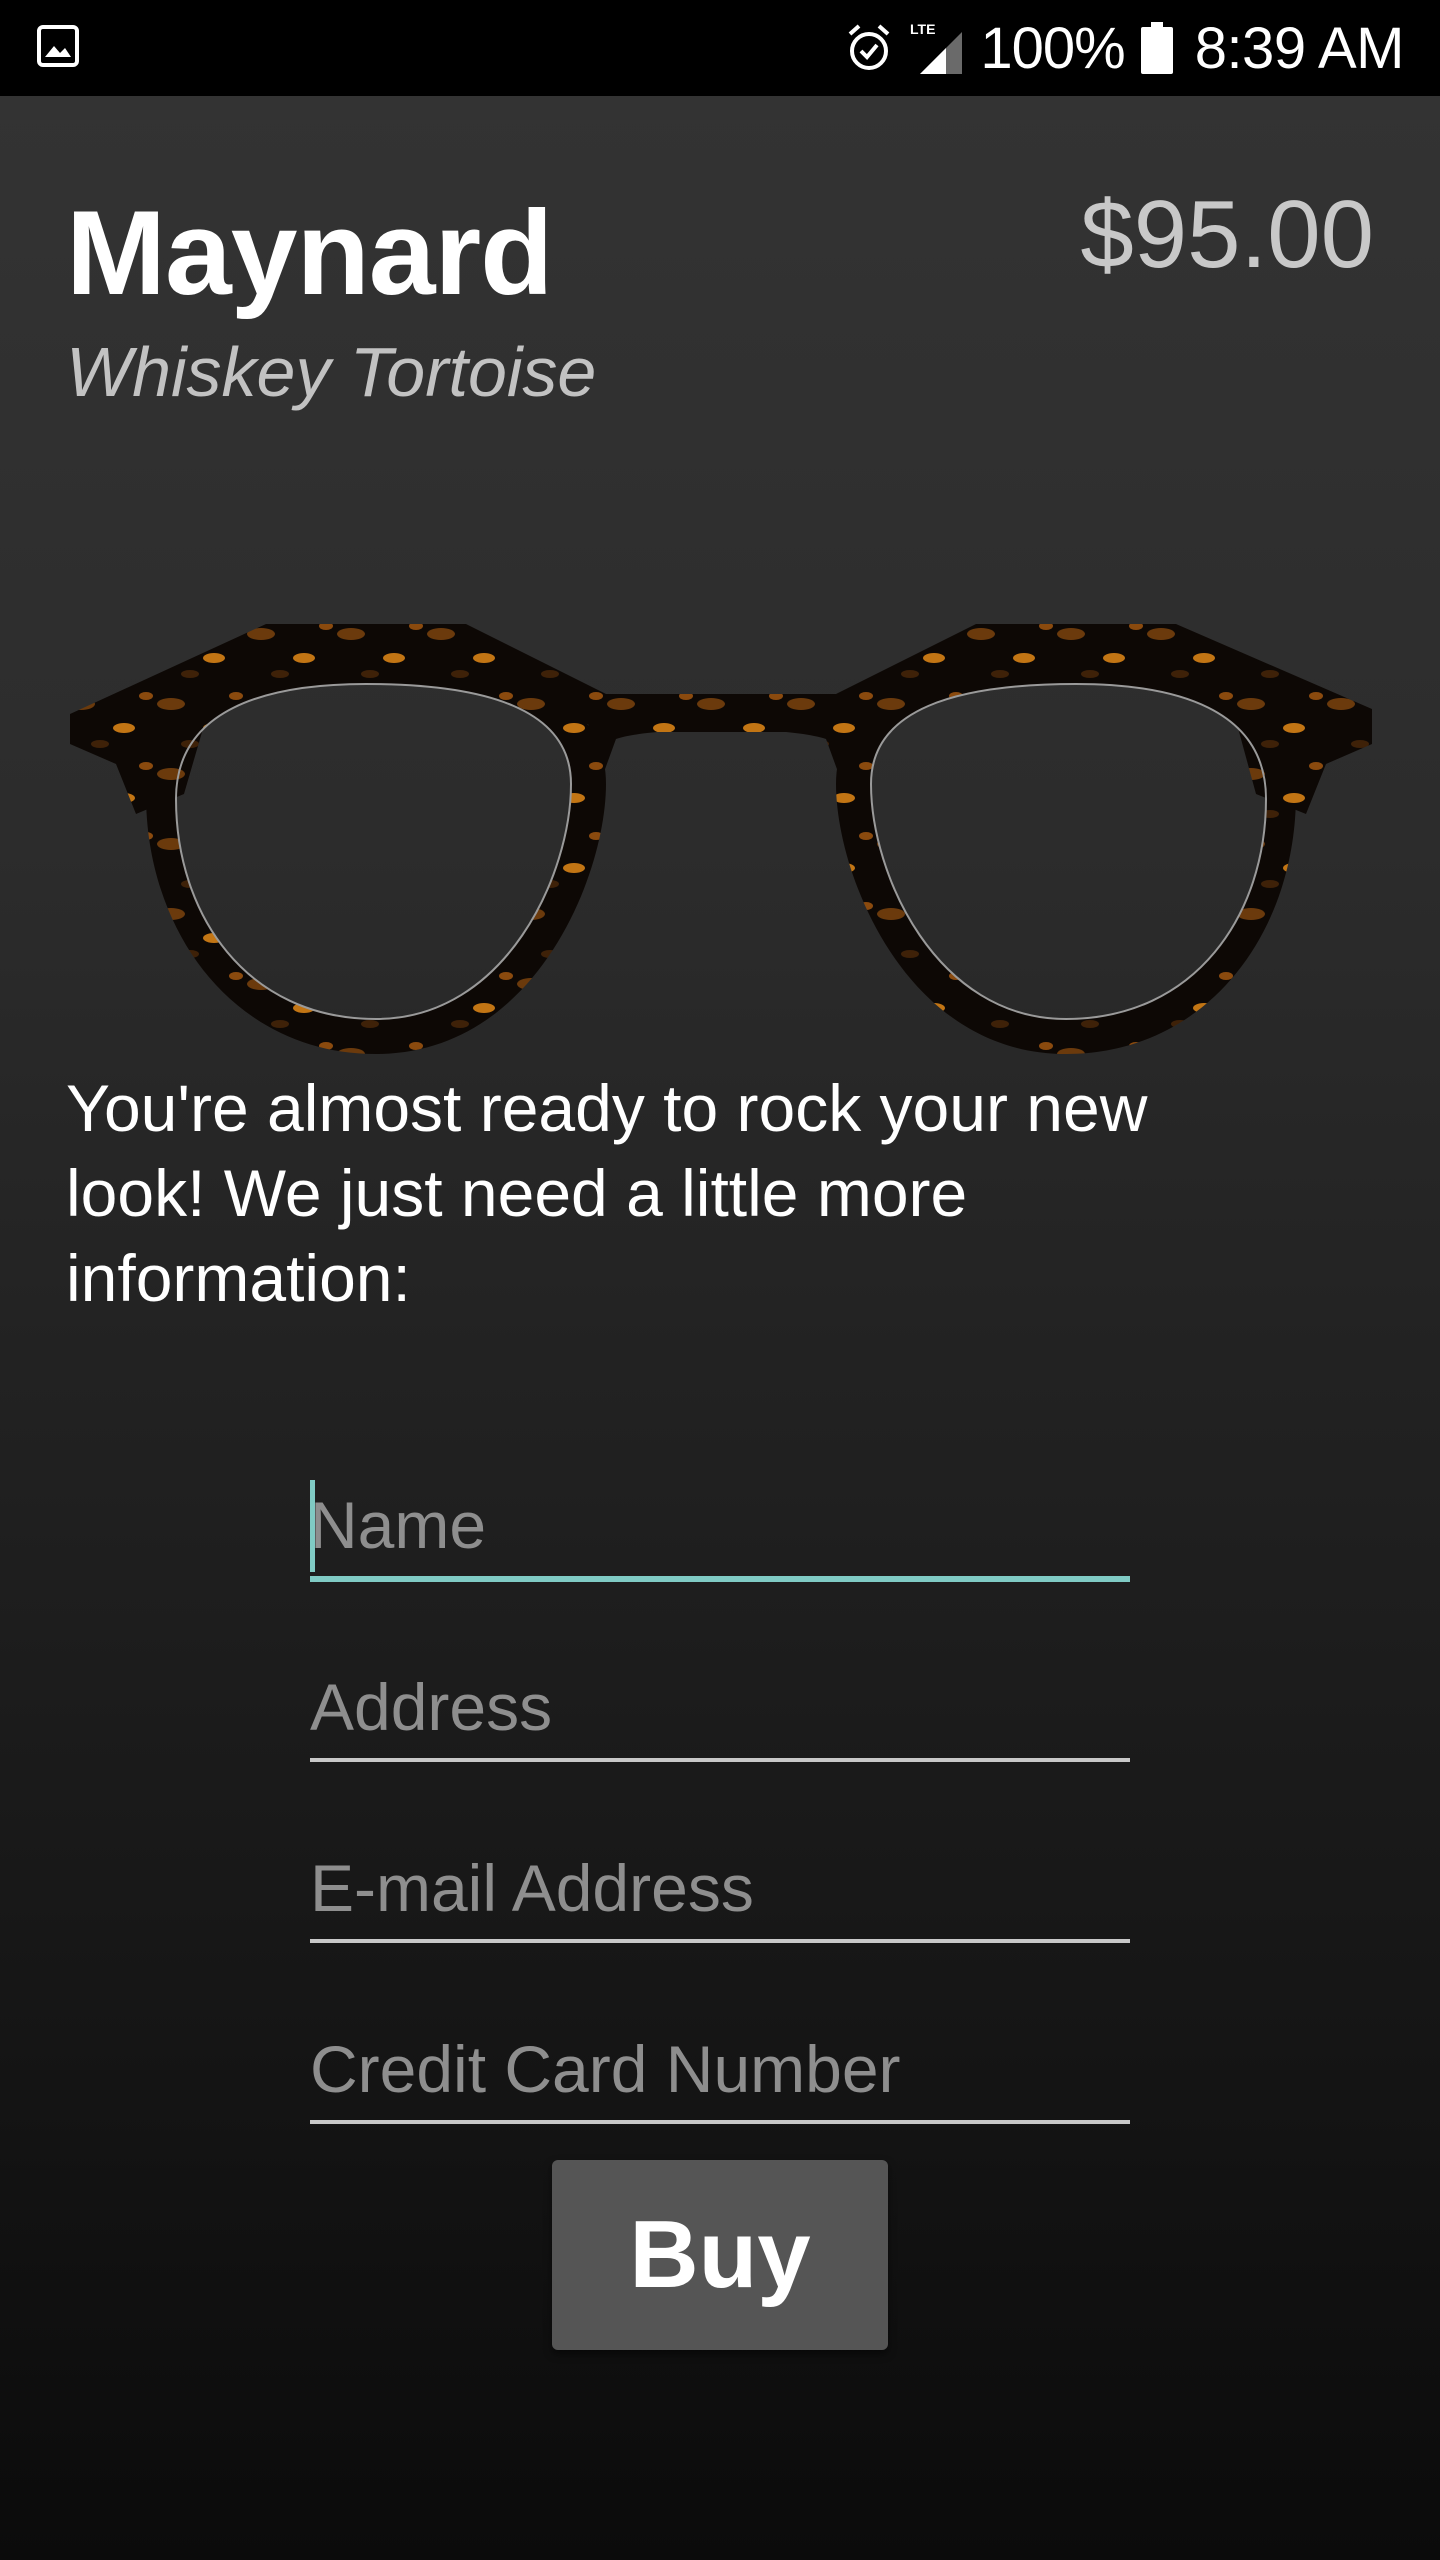  Describe the element at coordinates (1227, 234) in the screenshot. I see `product-price: $95.00` at that location.